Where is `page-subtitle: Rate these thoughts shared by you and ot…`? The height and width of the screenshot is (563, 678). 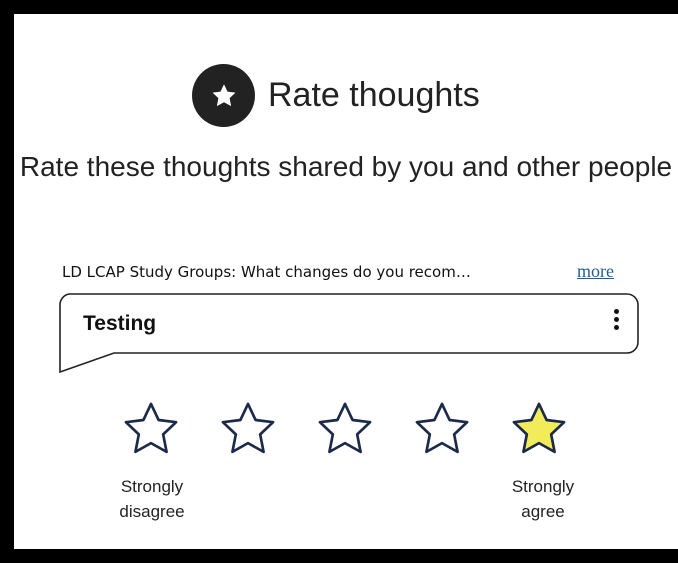 page-subtitle: Rate these thoughts shared by you and ot… is located at coordinates (346, 166).